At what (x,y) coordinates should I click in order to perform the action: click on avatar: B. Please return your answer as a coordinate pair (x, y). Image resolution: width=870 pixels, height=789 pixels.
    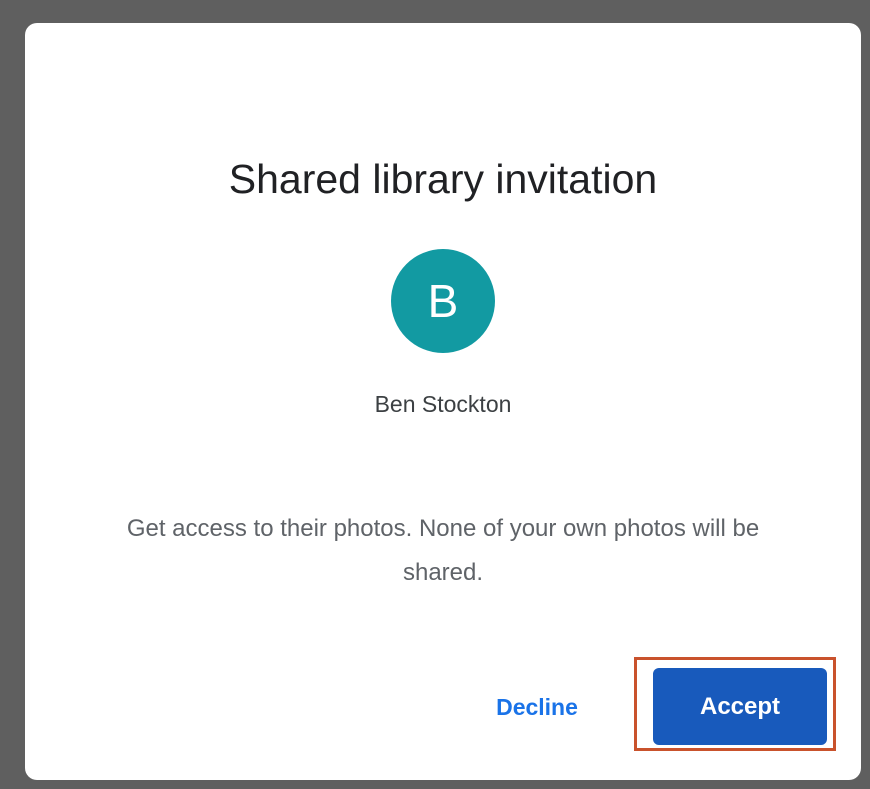
    Looking at the image, I should click on (443, 301).